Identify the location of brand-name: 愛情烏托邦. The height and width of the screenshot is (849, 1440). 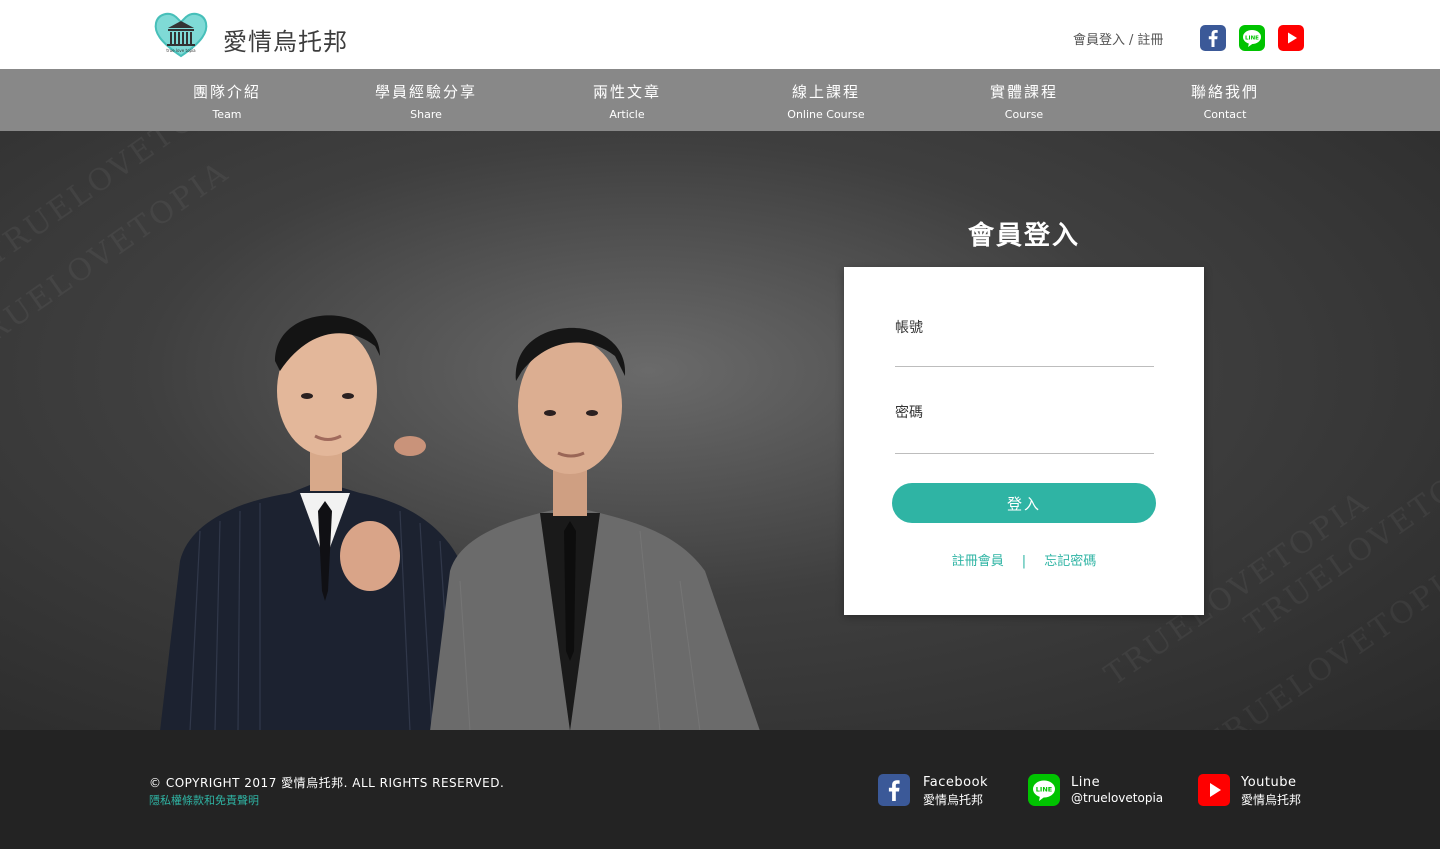
(285, 39).